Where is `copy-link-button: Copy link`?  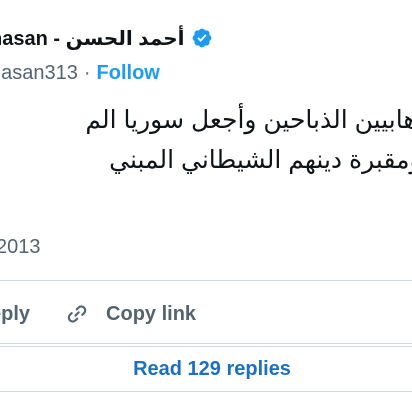
copy-link-button: Copy link is located at coordinates (113, 314).